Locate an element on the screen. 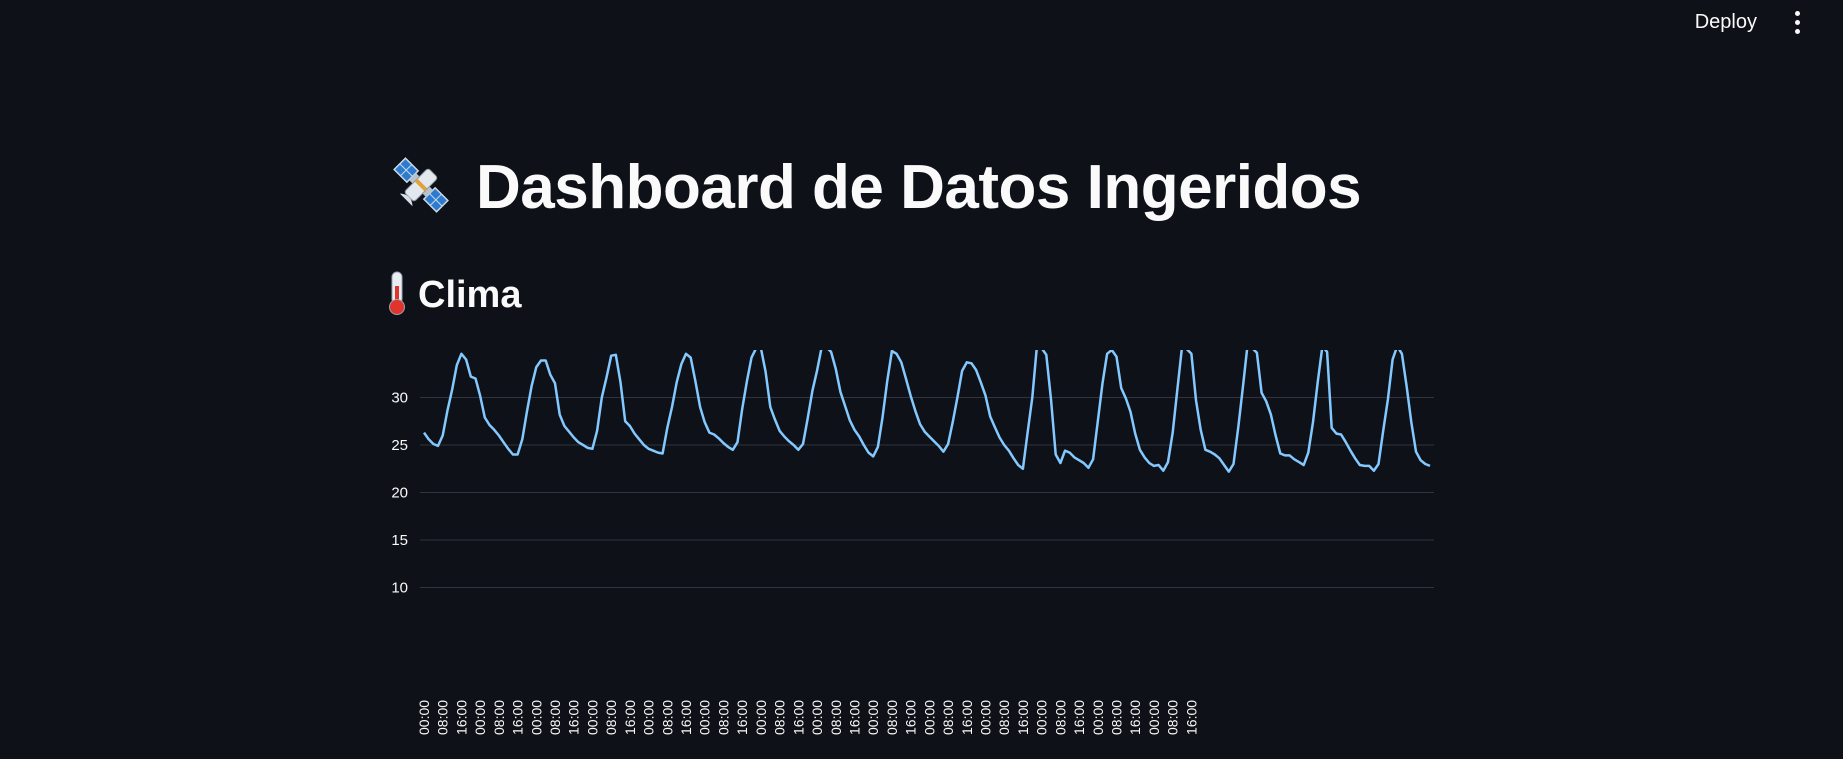 The image size is (1843, 759). y-tick-label: 15 is located at coordinates (399, 540).